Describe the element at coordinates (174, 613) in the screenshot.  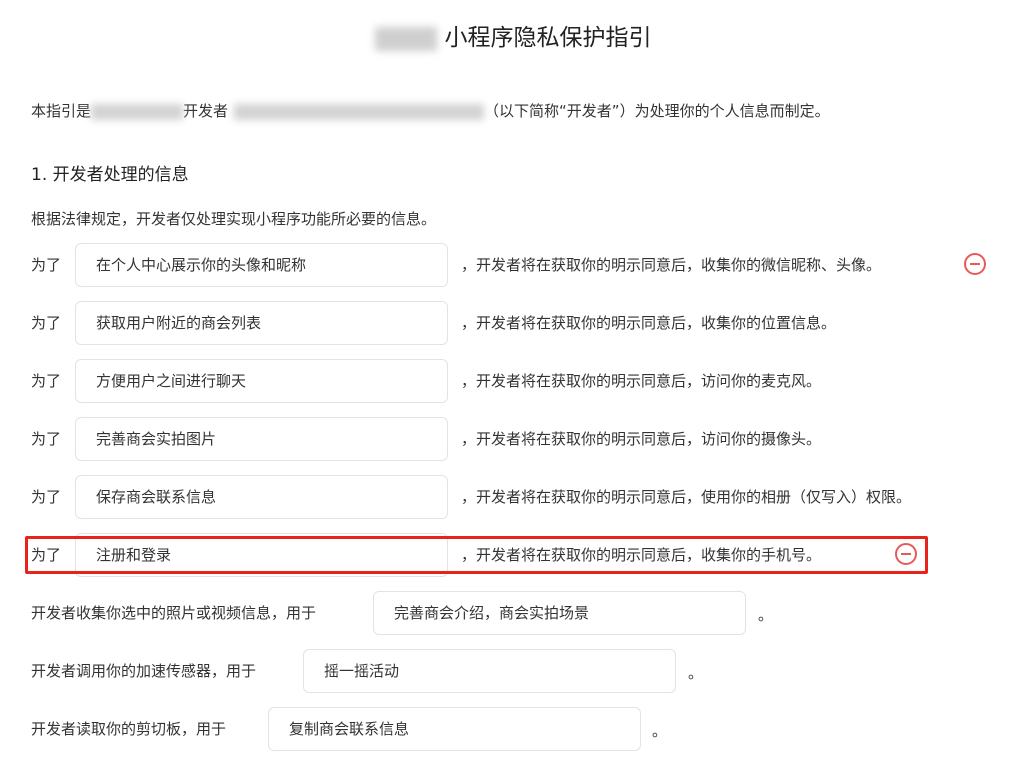
I see `usage-prefix: 开发者收集你选中的照片或视频信息，用于` at that location.